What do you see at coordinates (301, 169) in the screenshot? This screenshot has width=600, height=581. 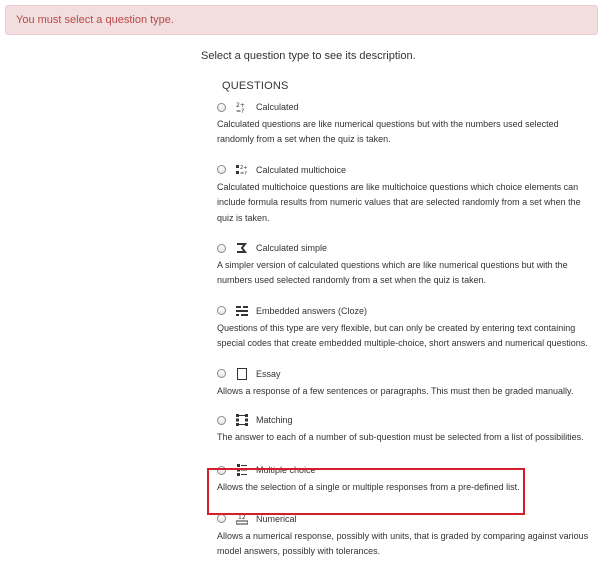 I see `question-type-name: Calculated multichoice` at bounding box center [301, 169].